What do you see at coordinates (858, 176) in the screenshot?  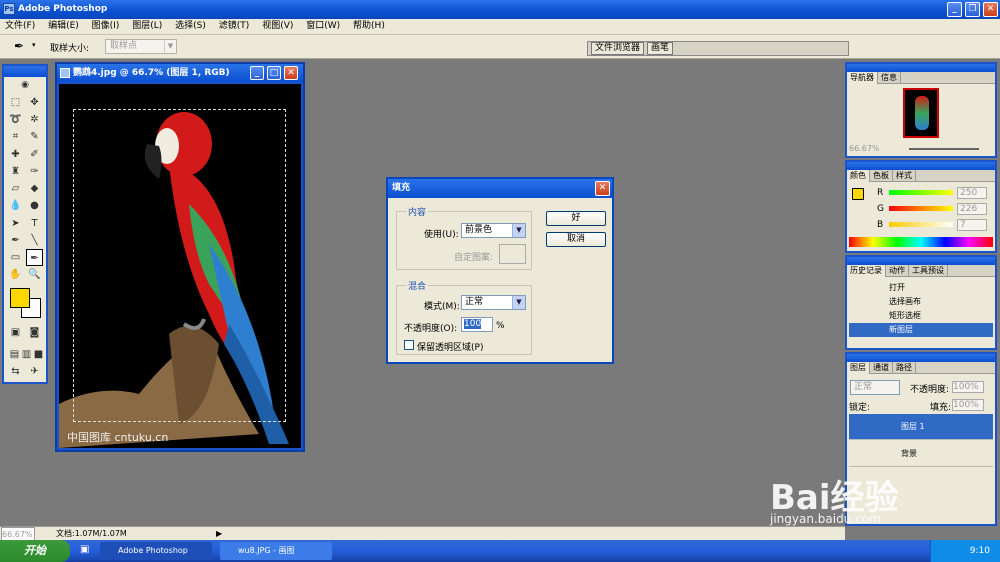 I see `tab-color: 颜色` at bounding box center [858, 176].